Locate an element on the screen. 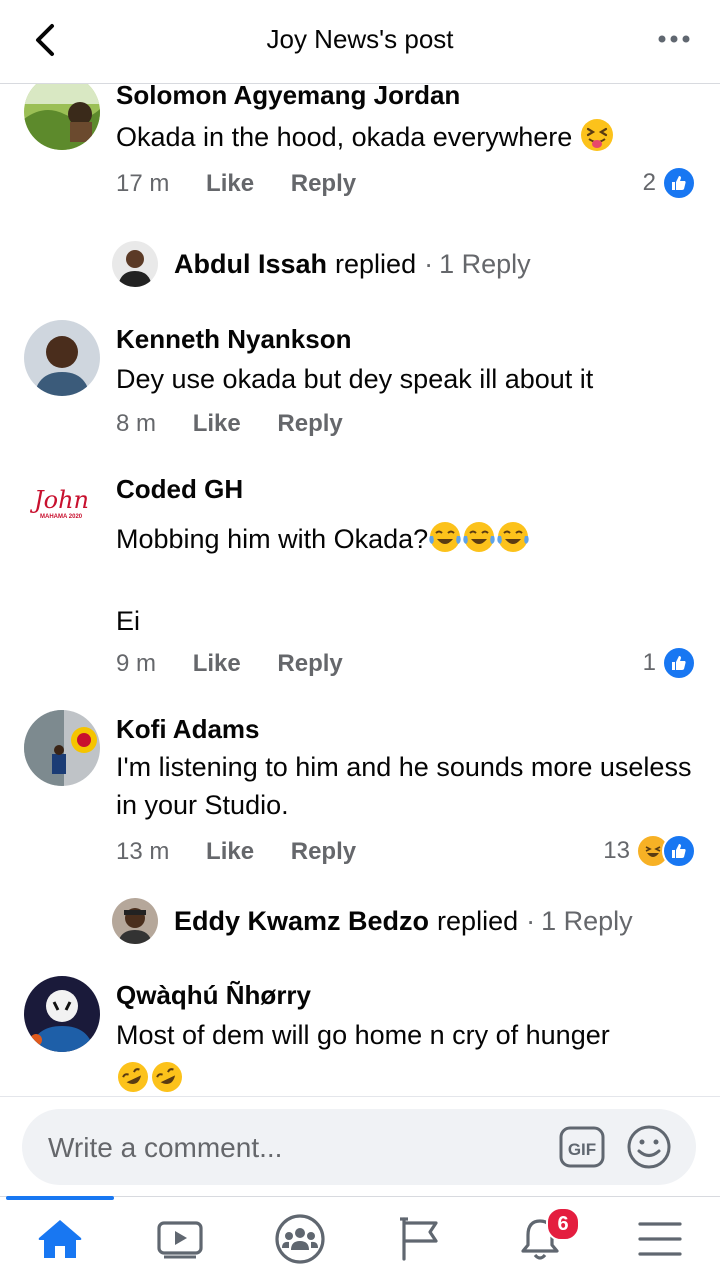  home-icon is located at coordinates (60, 1239).